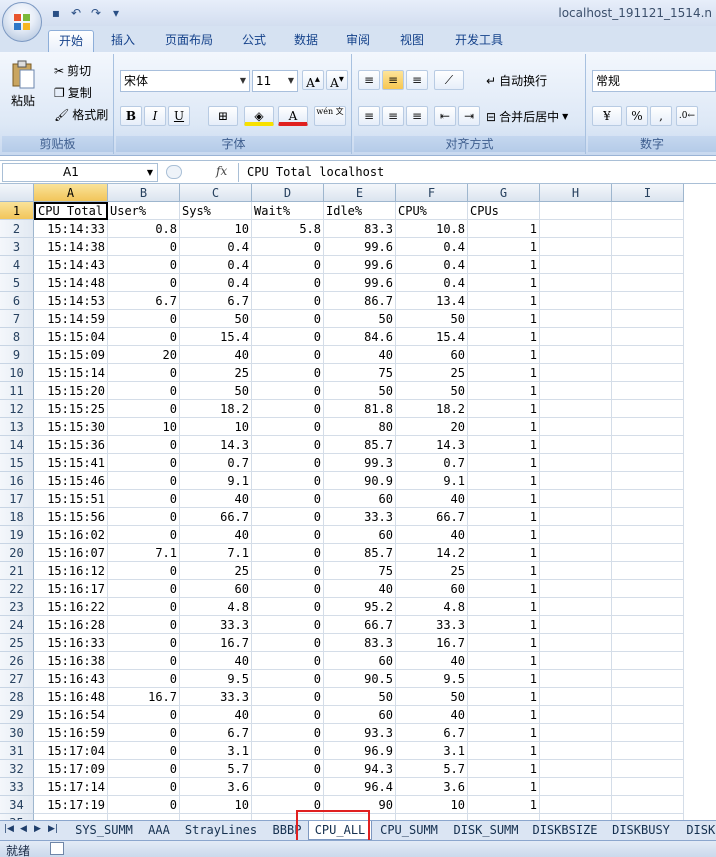 The height and width of the screenshot is (857, 716). I want to click on table-cell: 0.7, so click(432, 463).